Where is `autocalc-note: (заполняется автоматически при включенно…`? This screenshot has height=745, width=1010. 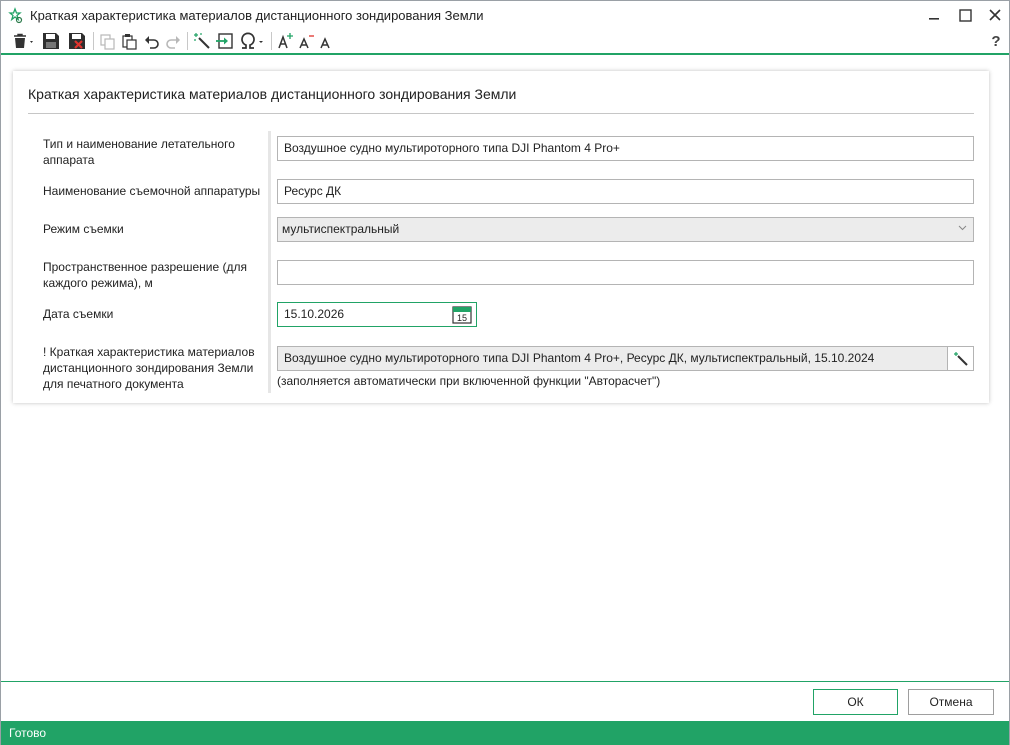
autocalc-note: (заполняется автоматически при включенно… is located at coordinates (469, 381).